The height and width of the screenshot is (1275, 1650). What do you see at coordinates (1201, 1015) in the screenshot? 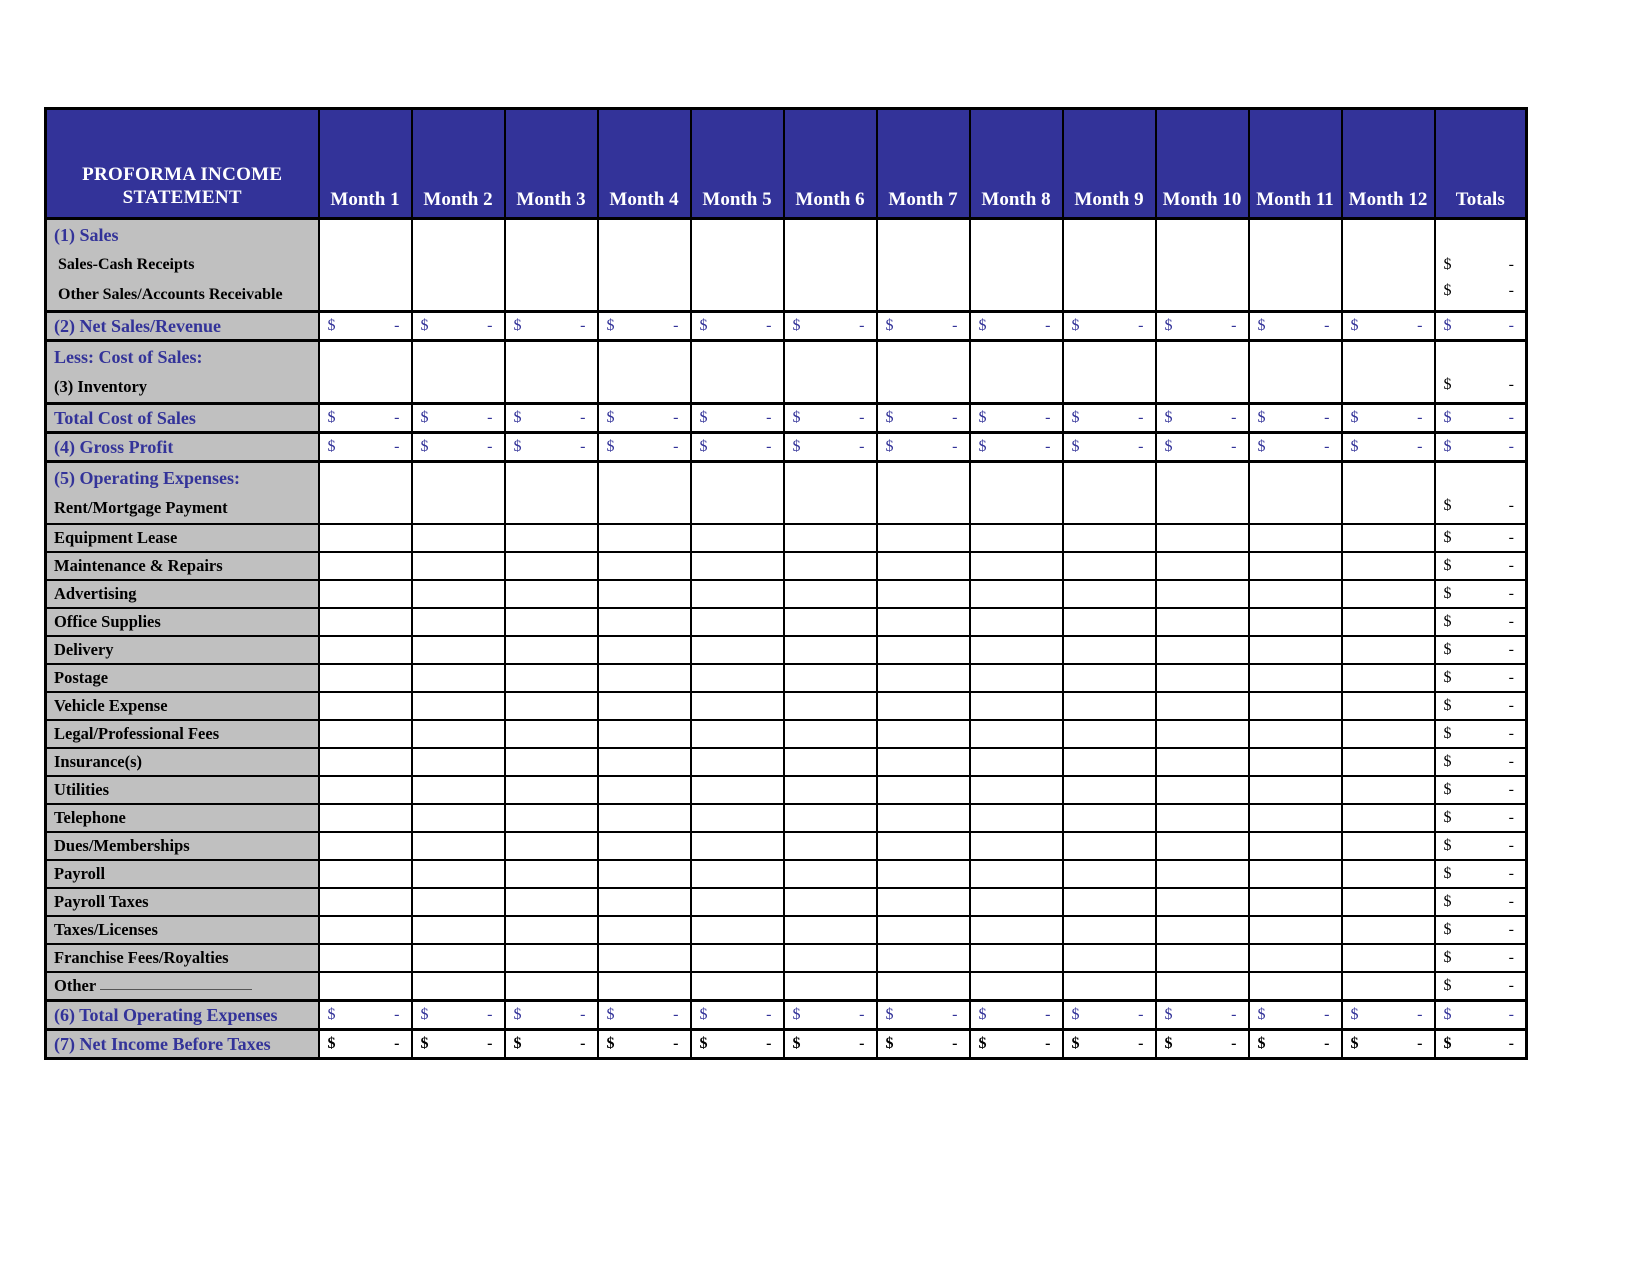
I see `data-cell-month-10: $ -` at bounding box center [1201, 1015].